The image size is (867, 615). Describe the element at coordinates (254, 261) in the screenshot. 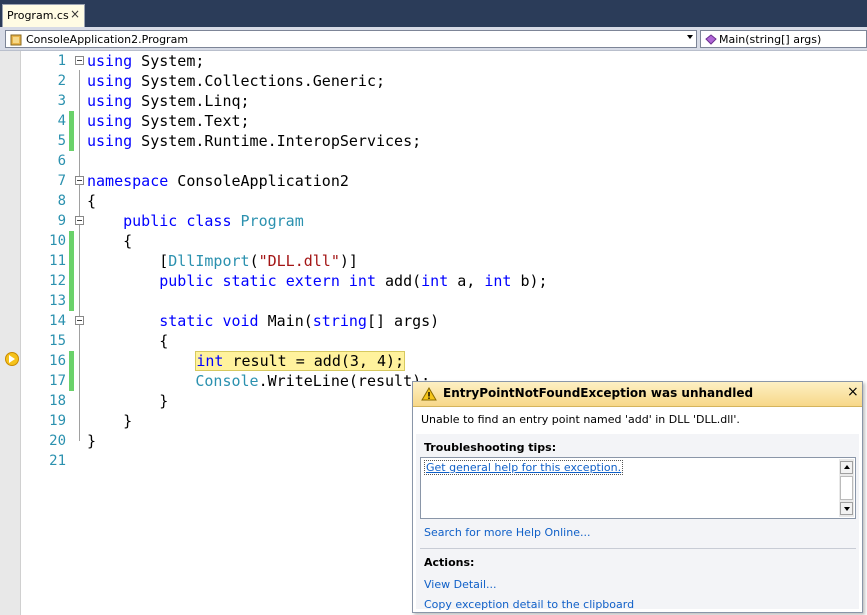

I see `code-token: (` at that location.